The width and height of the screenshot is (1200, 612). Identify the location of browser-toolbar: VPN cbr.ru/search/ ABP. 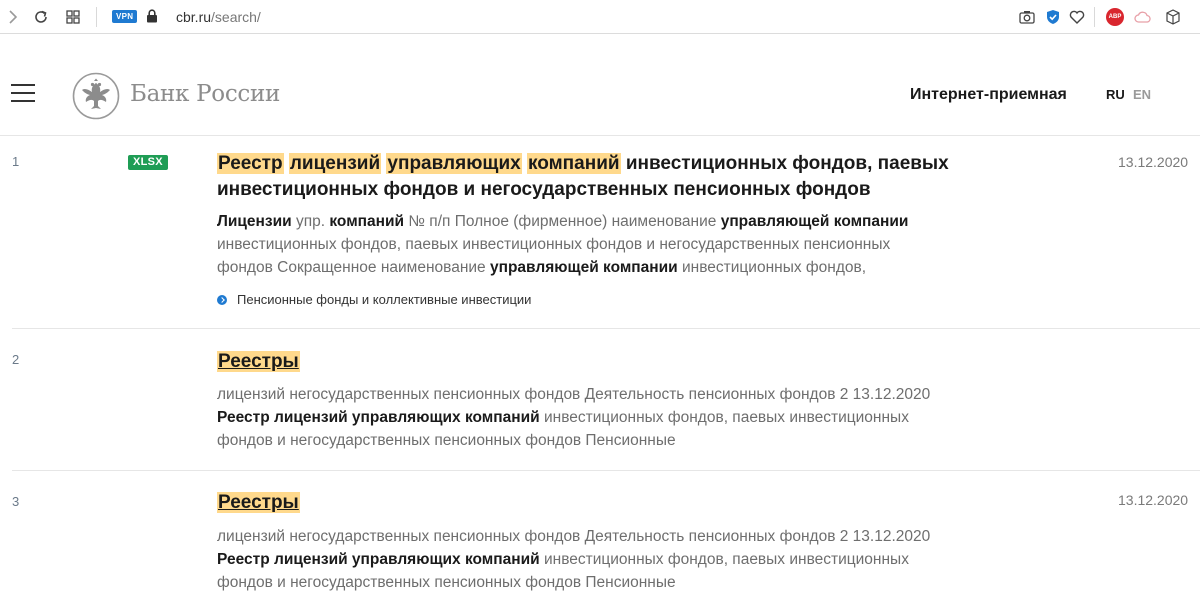
(600, 17).